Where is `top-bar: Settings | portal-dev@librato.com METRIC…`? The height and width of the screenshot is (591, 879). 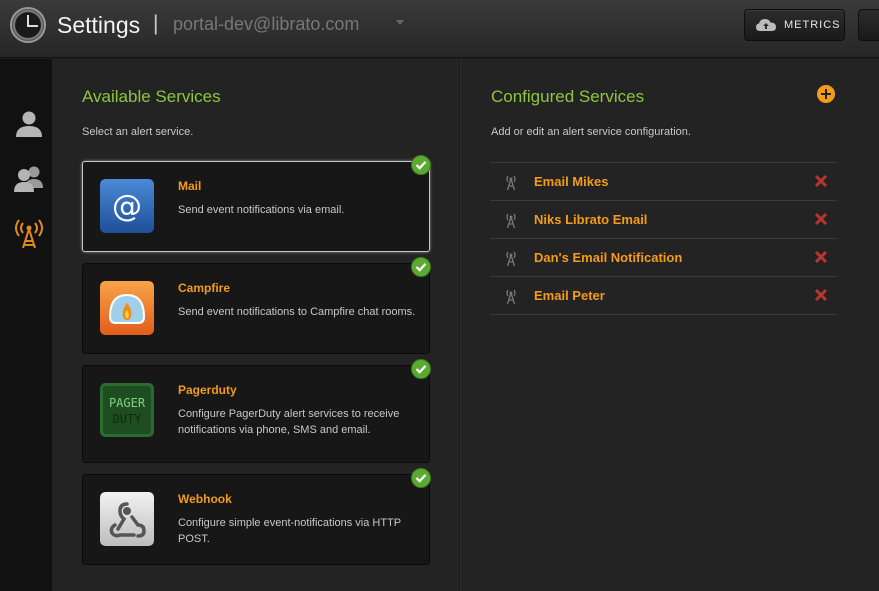
top-bar: Settings | portal-dev@librato.com METRIC… is located at coordinates (439, 29).